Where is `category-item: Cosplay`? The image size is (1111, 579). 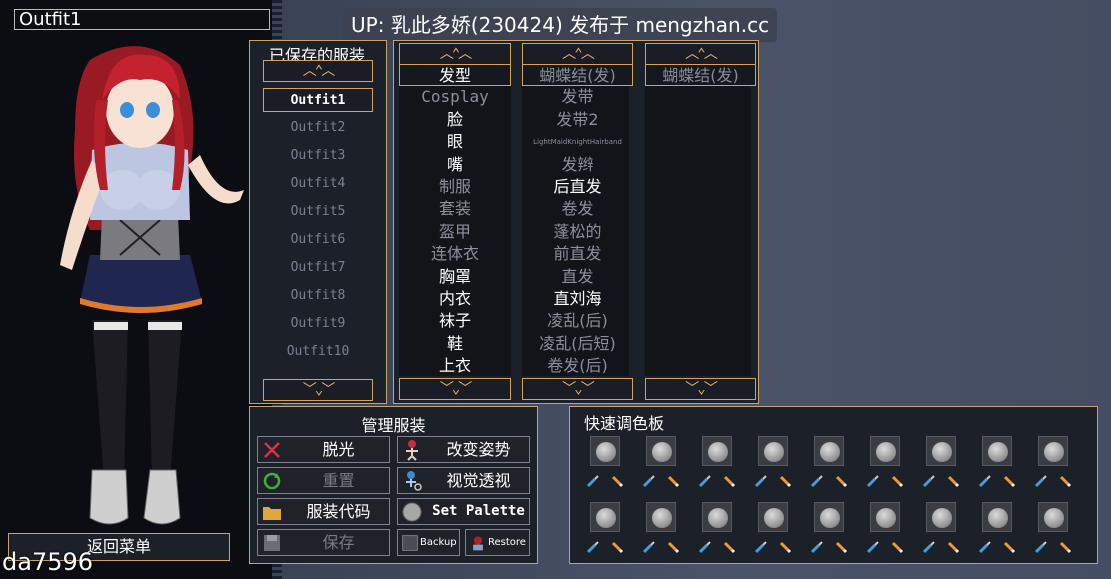
category-item: Cosplay is located at coordinates (455, 97).